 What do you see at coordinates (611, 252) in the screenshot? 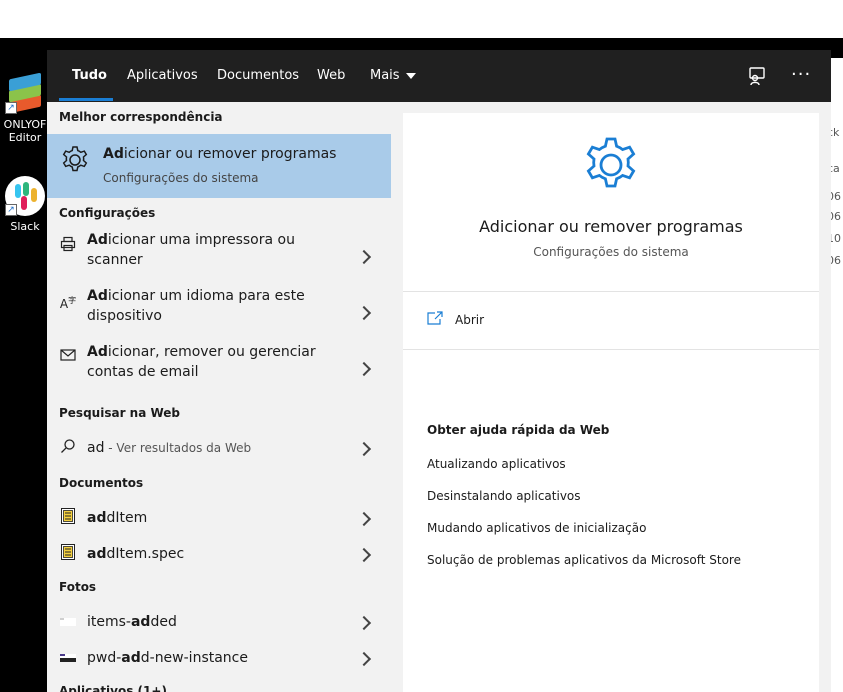
I see `preview-subtitle: Configurações do sistema` at bounding box center [611, 252].